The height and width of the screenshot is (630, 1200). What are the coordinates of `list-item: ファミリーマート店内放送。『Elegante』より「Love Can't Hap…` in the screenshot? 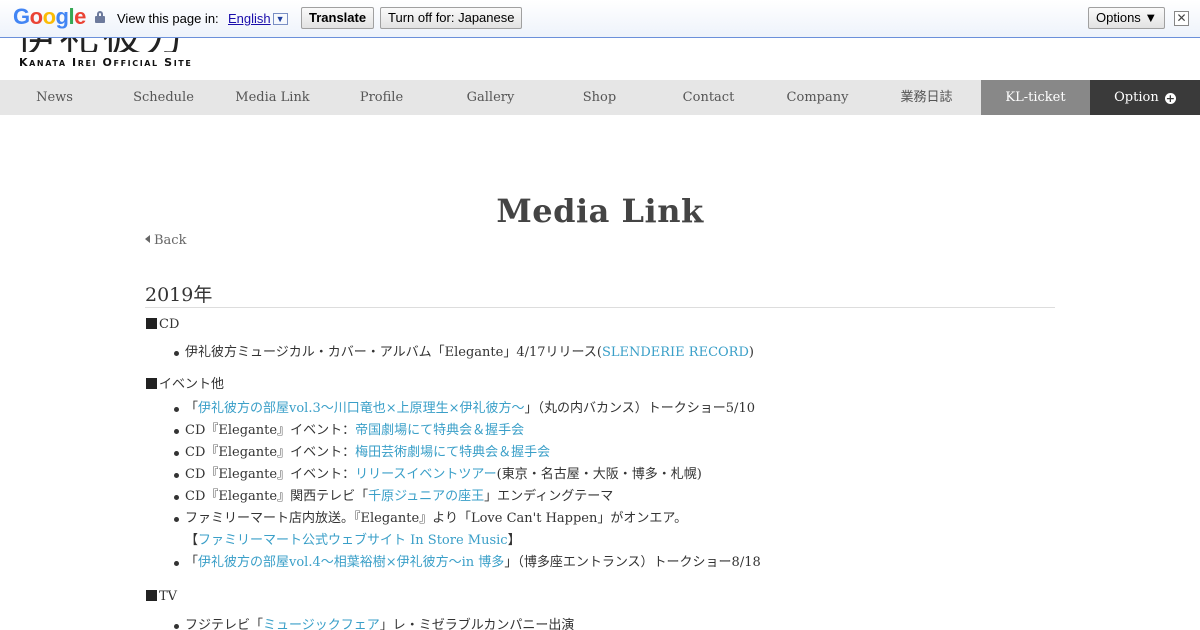 It's located at (467, 519).